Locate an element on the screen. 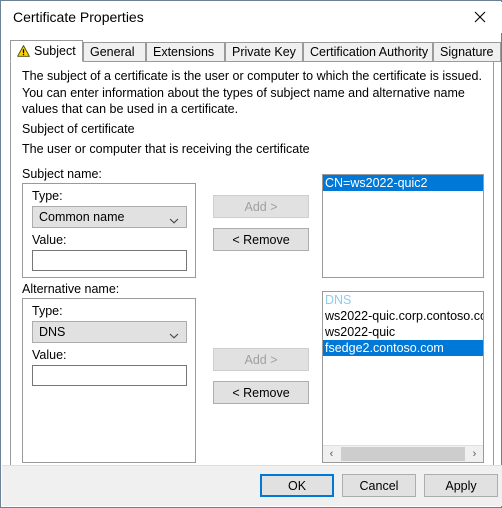 Image resolution: width=502 pixels, height=508 pixels. scrollbar-thumb is located at coordinates (403, 454).